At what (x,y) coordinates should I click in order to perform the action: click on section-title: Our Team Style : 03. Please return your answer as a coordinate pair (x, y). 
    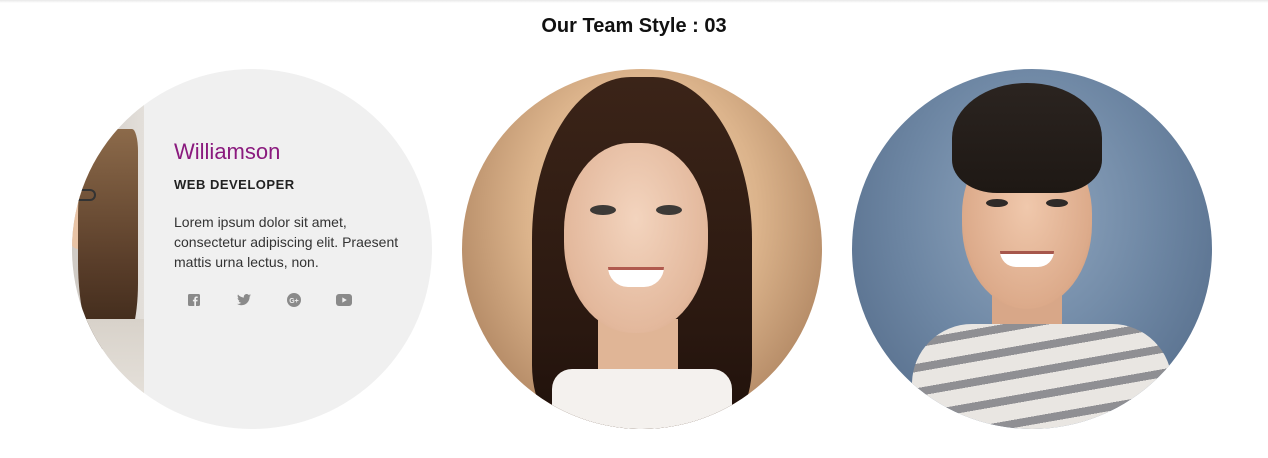
    Looking at the image, I should click on (634, 26).